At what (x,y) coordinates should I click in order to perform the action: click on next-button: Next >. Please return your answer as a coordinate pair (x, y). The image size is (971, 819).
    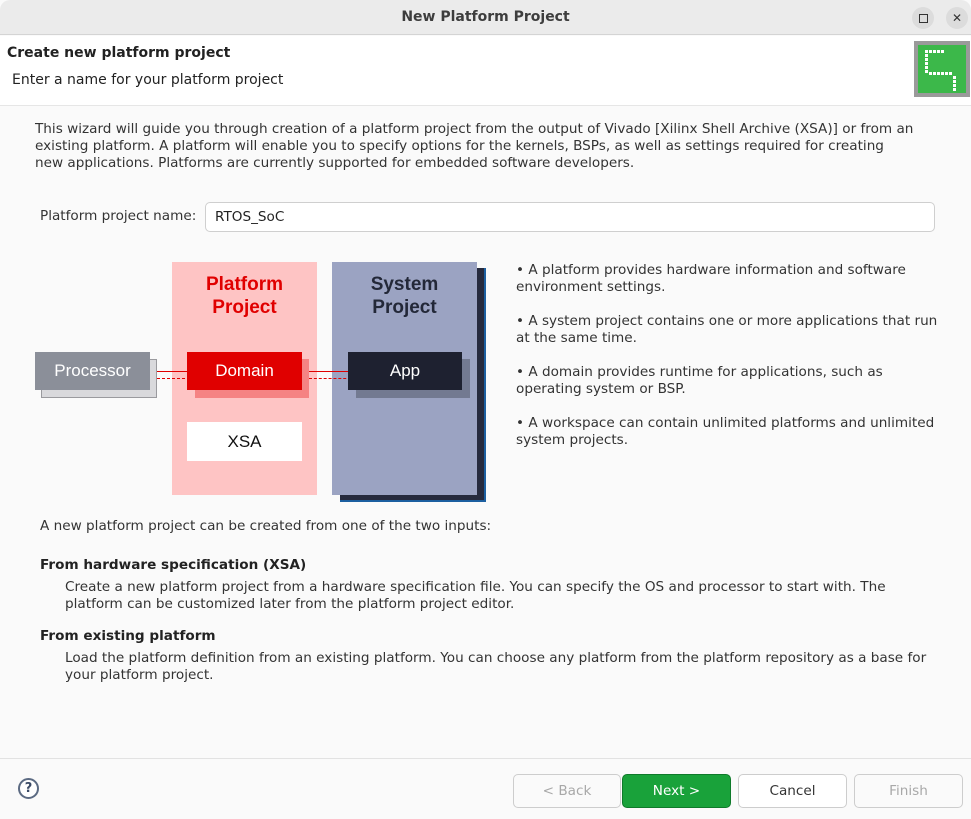
    Looking at the image, I should click on (676, 791).